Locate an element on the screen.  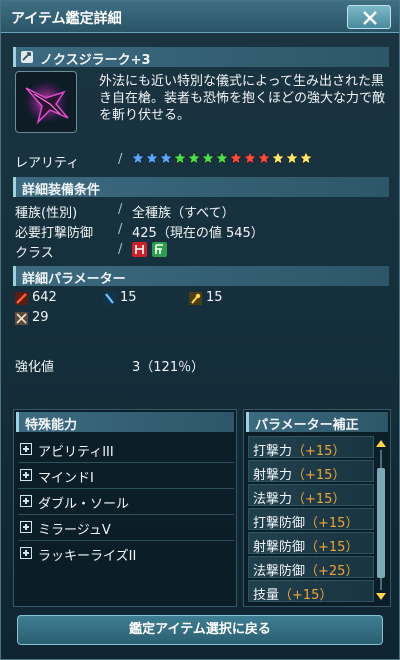
ability-name: ラッキーライズII is located at coordinates (87, 556).